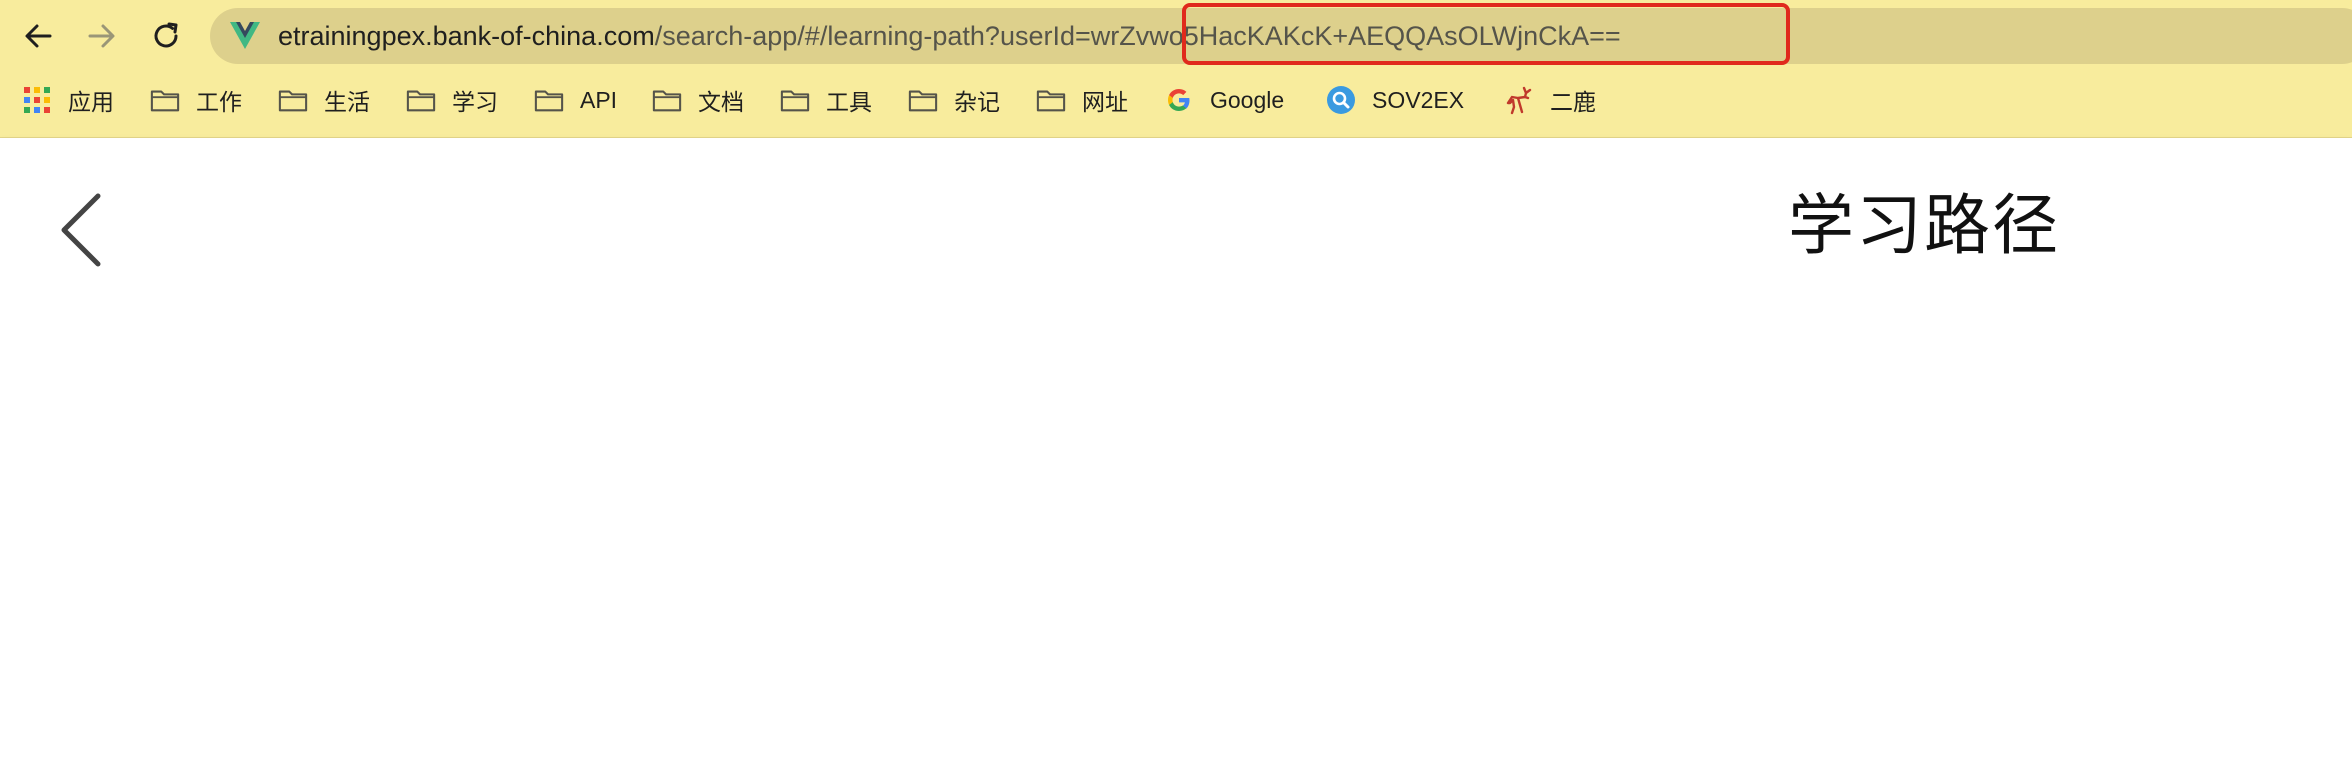 The image size is (2352, 784). I want to click on vue-logo-icon, so click(245, 35).